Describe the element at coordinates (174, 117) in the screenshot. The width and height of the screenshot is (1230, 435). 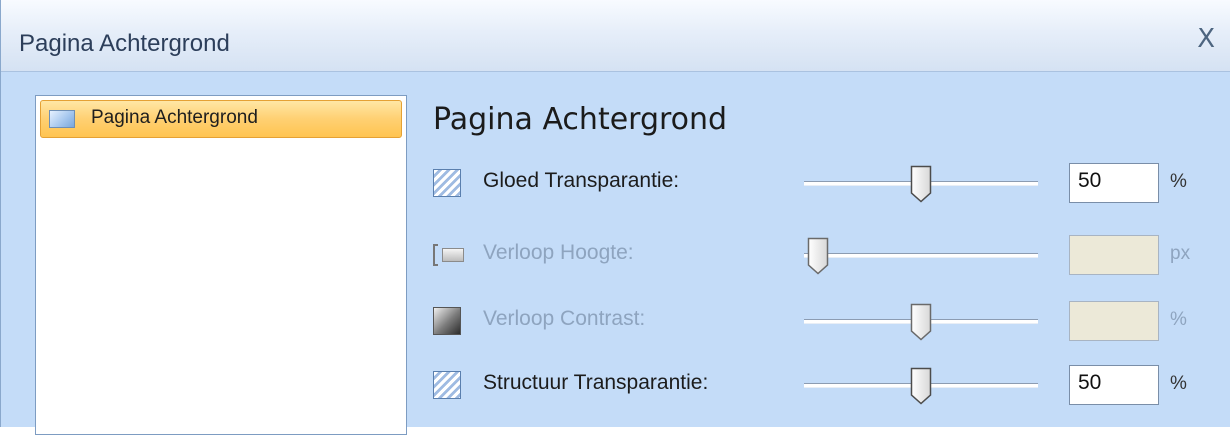
I see `nav-item-label: Pagina Achtergrond` at that location.